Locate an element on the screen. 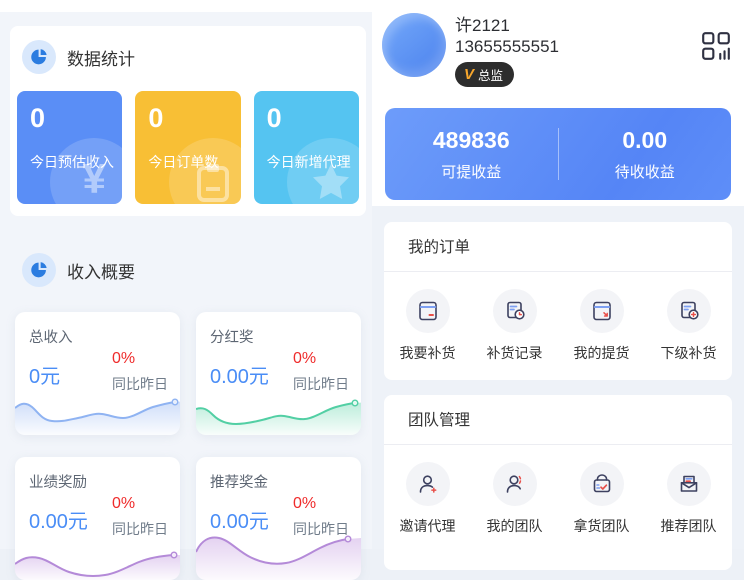 The height and width of the screenshot is (580, 744). menu-item-label: 我的团队 is located at coordinates (514, 526).